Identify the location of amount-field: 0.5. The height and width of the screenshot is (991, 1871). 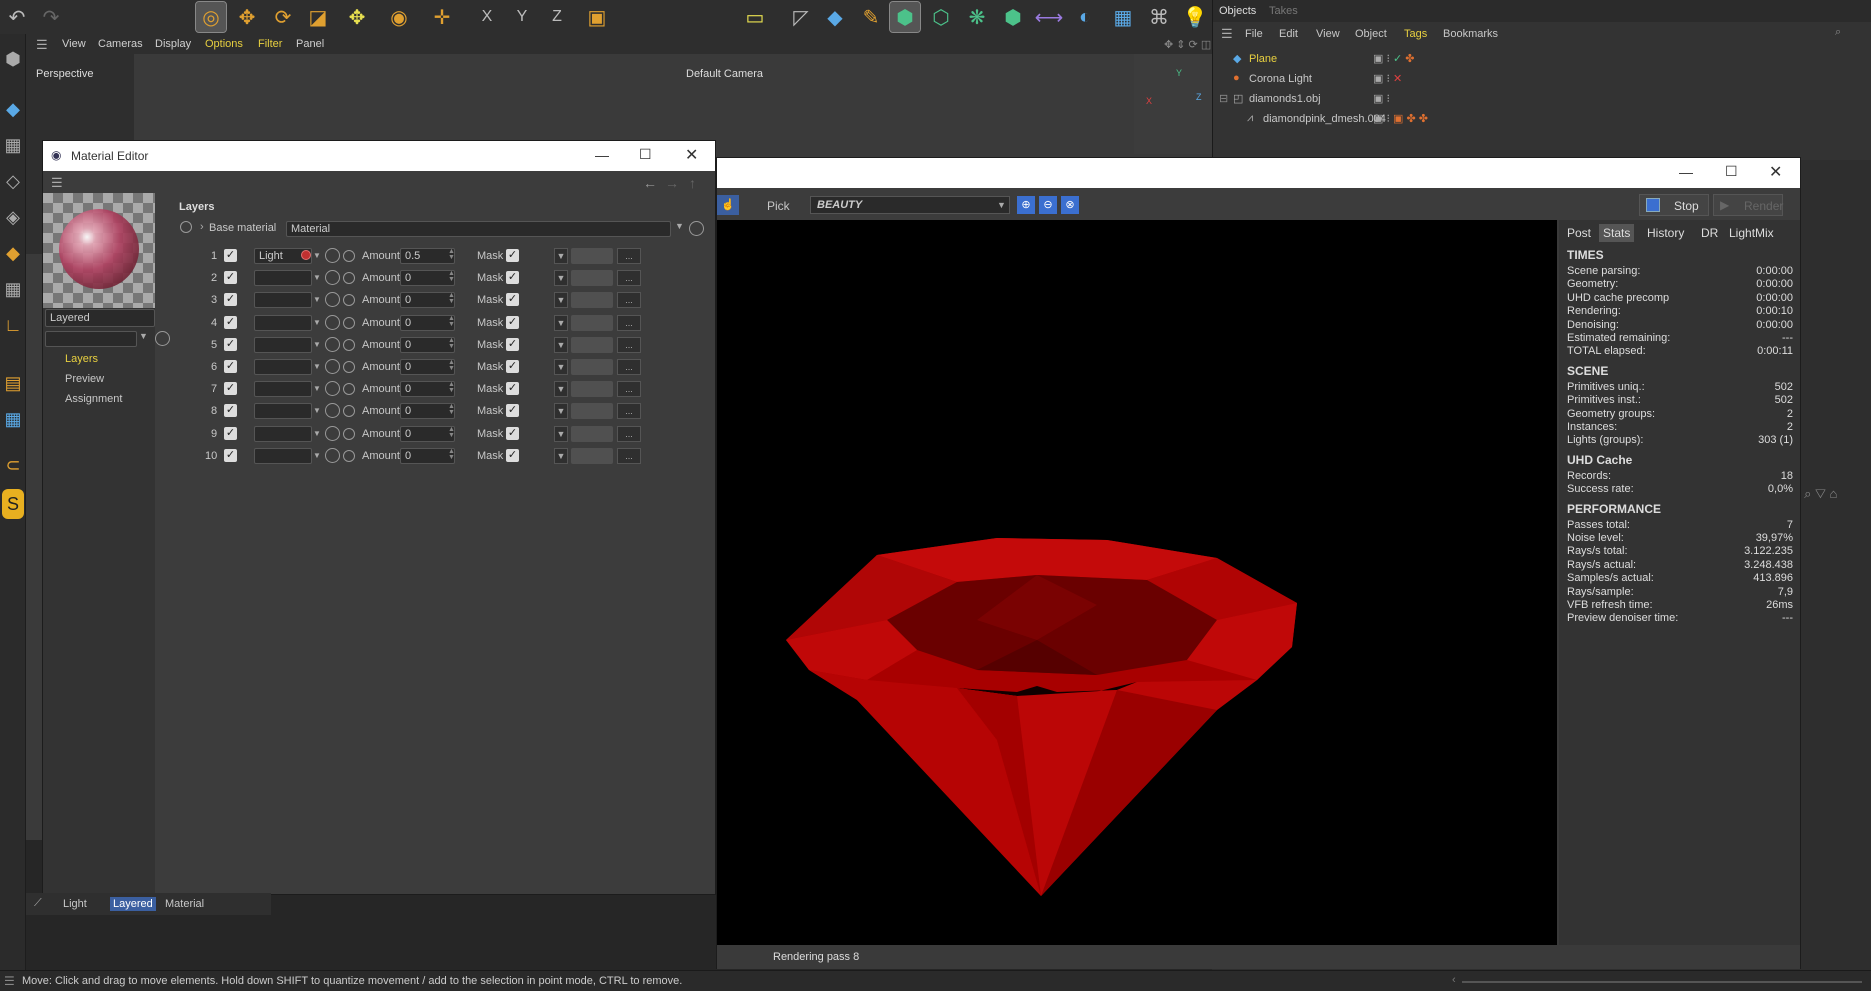
(427, 256).